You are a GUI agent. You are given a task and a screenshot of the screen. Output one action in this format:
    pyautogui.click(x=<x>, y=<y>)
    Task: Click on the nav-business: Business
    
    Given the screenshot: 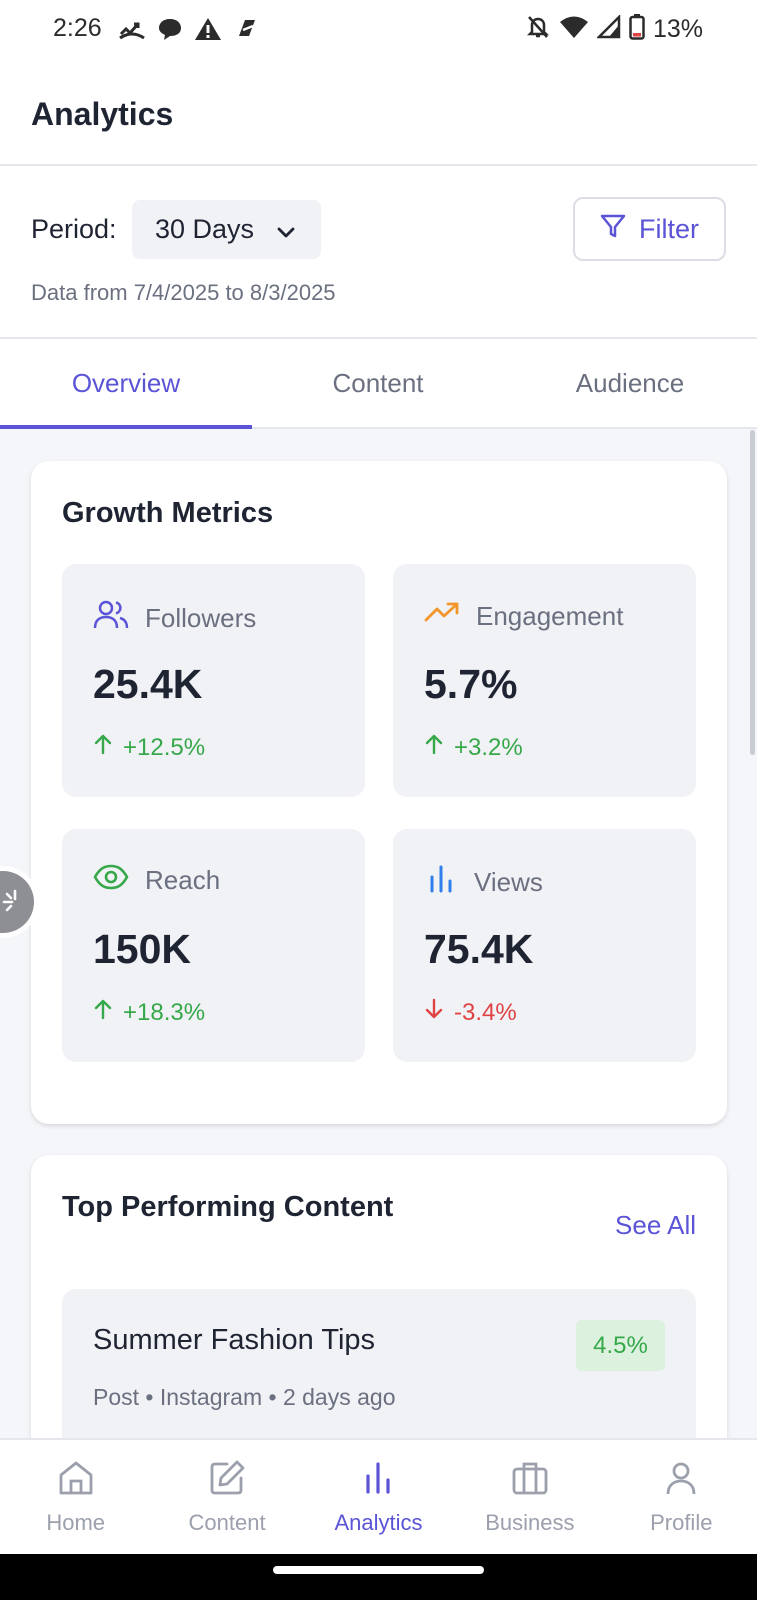 What is the action you would take?
    pyautogui.click(x=529, y=1497)
    